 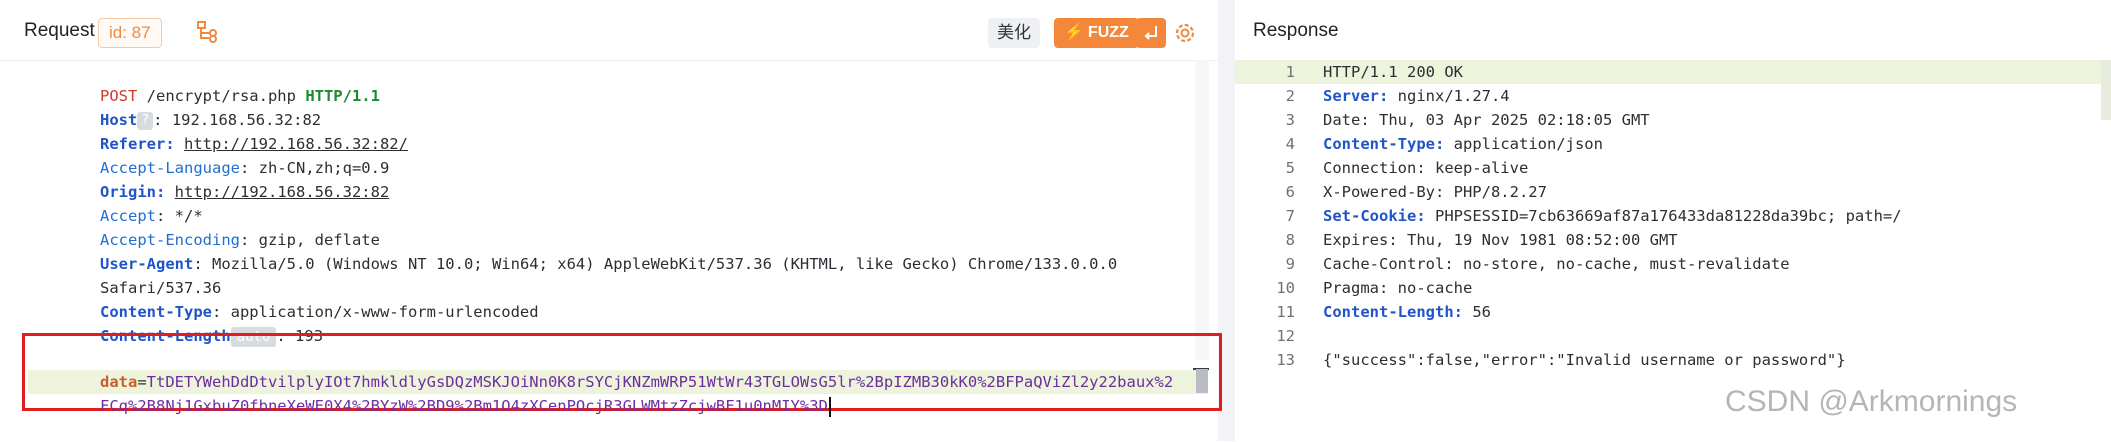 I want to click on response-line: Content-Length: 56, so click(x=1407, y=312).